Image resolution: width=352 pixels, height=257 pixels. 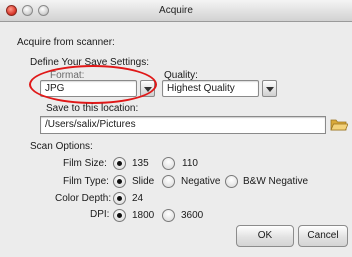 I want to click on dpi-1800-label: 1800, so click(x=143, y=215).